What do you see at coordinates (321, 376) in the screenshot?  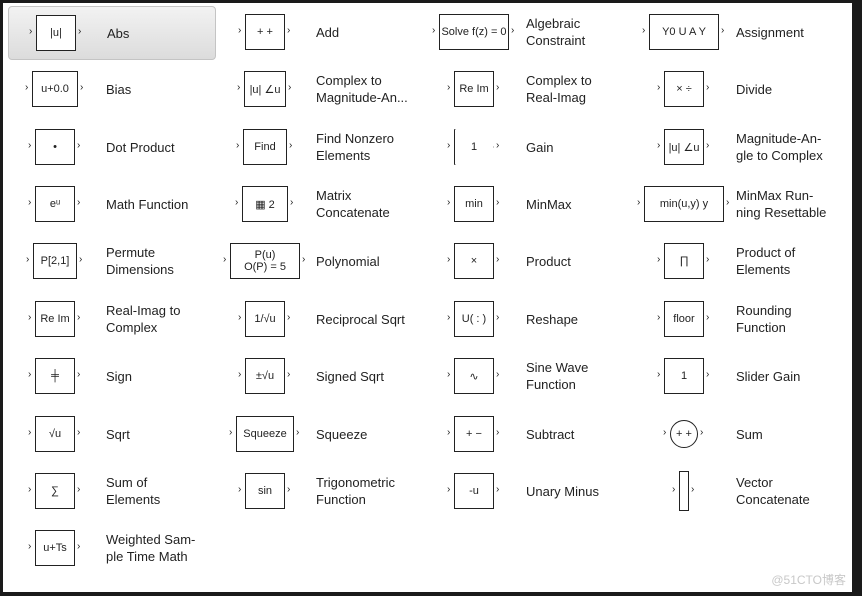 I see `block-signed-sqrt: ±√u › › Signed Sqrt` at bounding box center [321, 376].